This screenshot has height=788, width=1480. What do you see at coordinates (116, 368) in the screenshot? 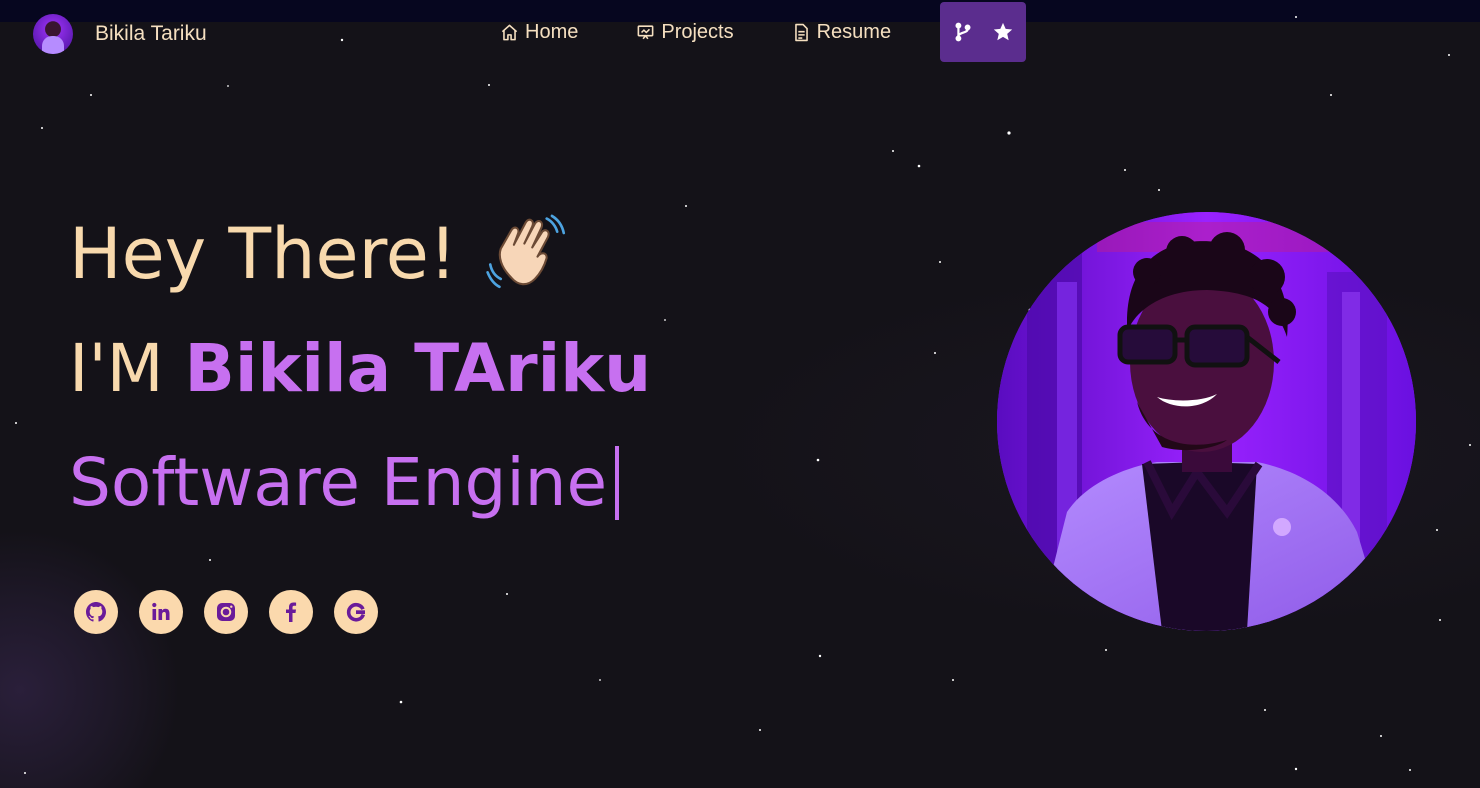
I see `intro-prefix: I'M` at bounding box center [116, 368].